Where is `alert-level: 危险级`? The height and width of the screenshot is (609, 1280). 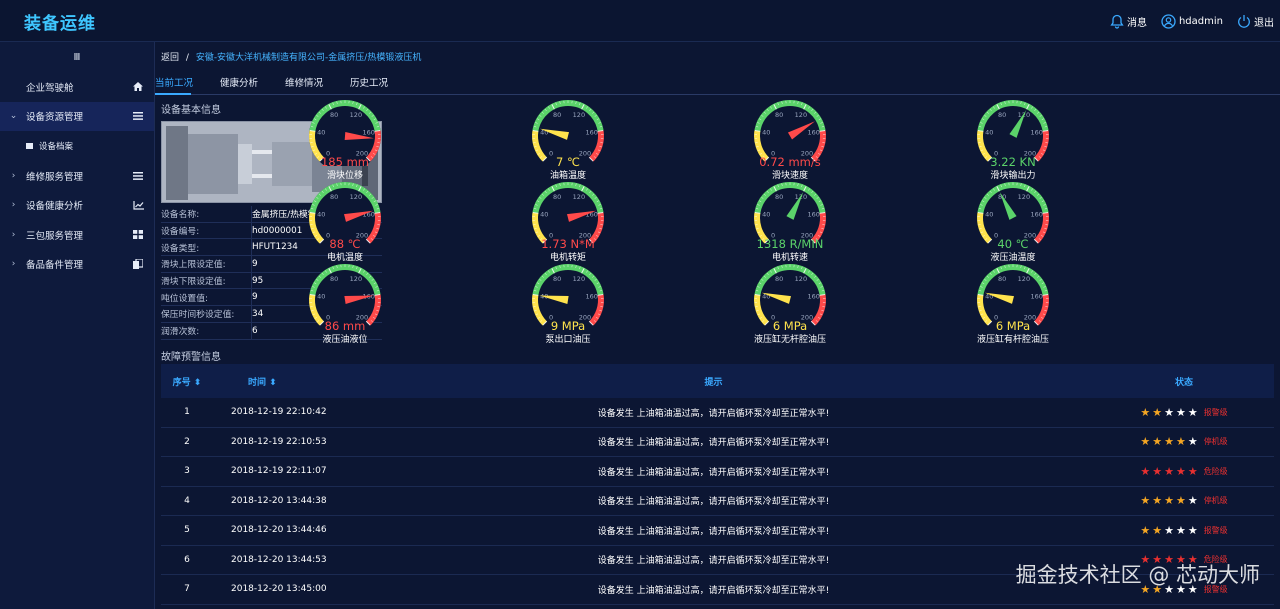 alert-level: 危险级 is located at coordinates (1215, 471).